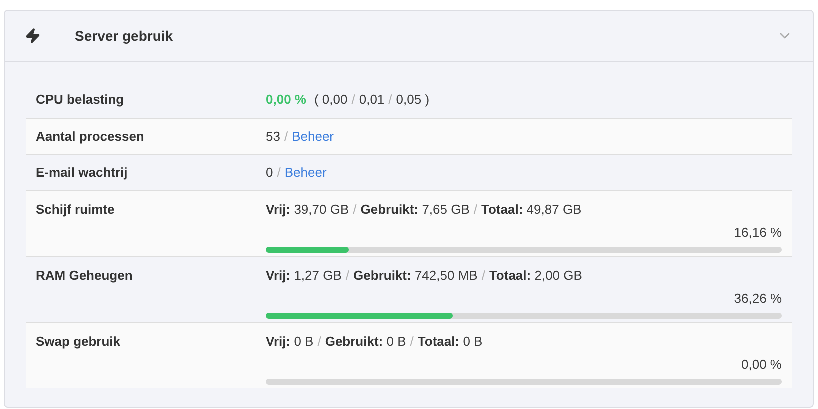  I want to click on percentage-text: 0,00 %, so click(762, 365).